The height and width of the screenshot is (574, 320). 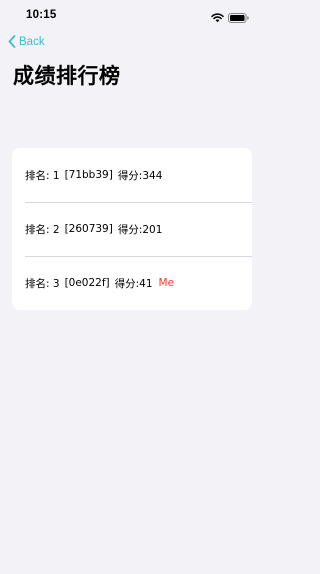 I want to click on player-id: [71bb39], so click(x=88, y=175).